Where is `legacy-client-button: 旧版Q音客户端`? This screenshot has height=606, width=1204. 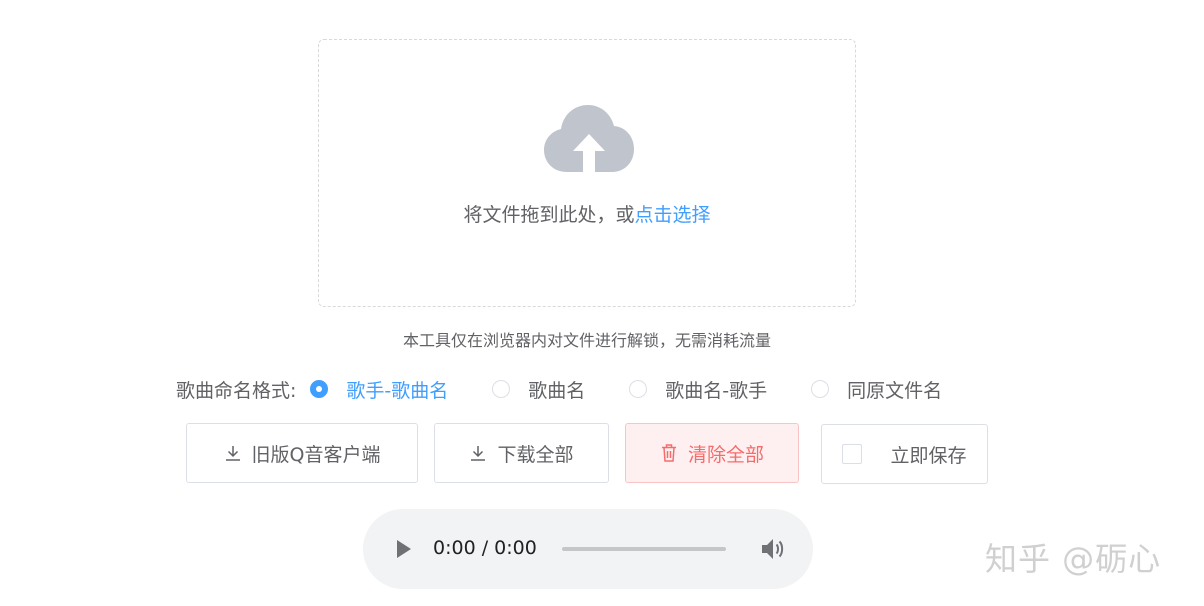 legacy-client-button: 旧版Q音客户端 is located at coordinates (302, 453).